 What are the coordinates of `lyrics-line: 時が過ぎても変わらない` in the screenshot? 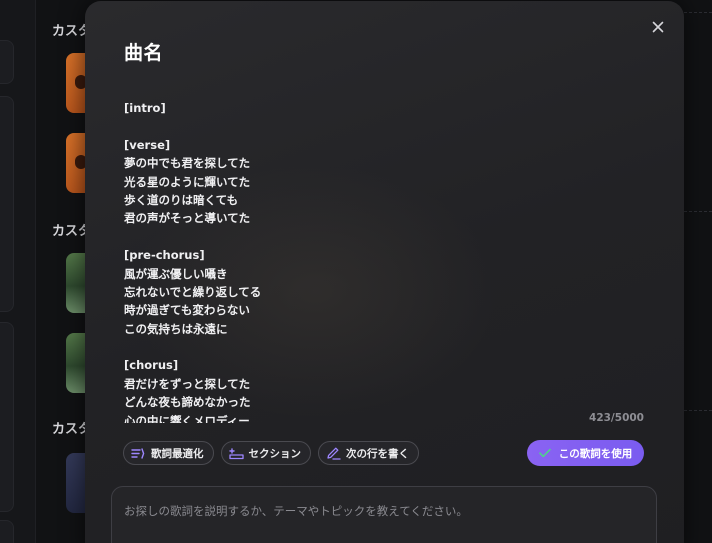 It's located at (187, 310).